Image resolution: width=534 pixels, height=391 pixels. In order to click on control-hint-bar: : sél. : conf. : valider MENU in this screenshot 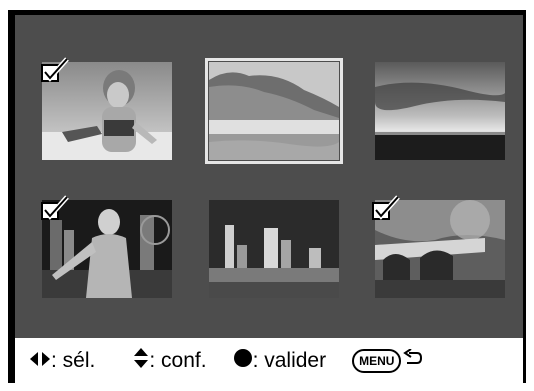, I will do `click(269, 360)`.